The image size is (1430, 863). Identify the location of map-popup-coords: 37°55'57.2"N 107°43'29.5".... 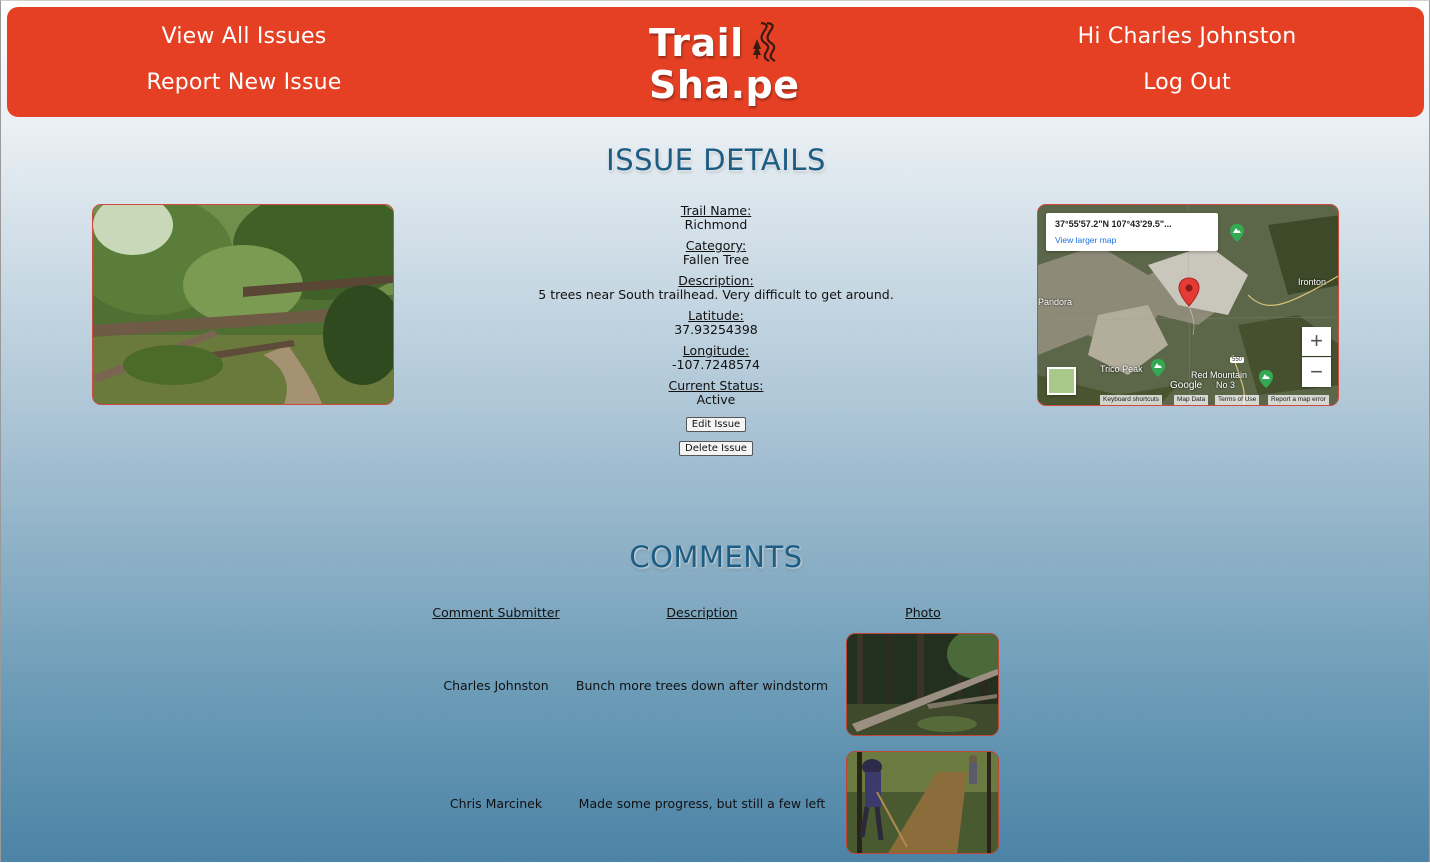
(1113, 224).